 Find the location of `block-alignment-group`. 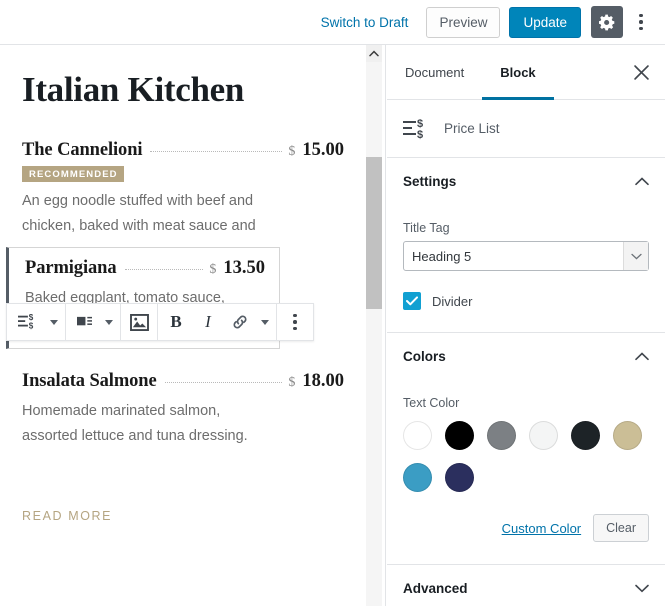

block-alignment-group is located at coordinates (93, 322).